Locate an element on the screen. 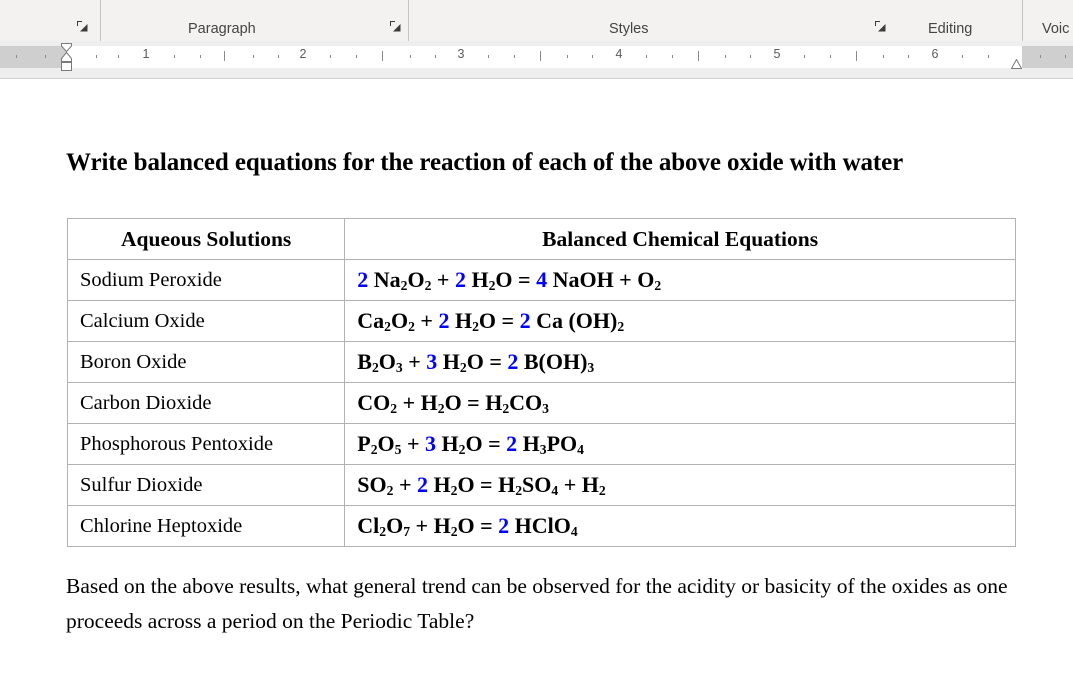  equation-text: PO is located at coordinates (562, 443).